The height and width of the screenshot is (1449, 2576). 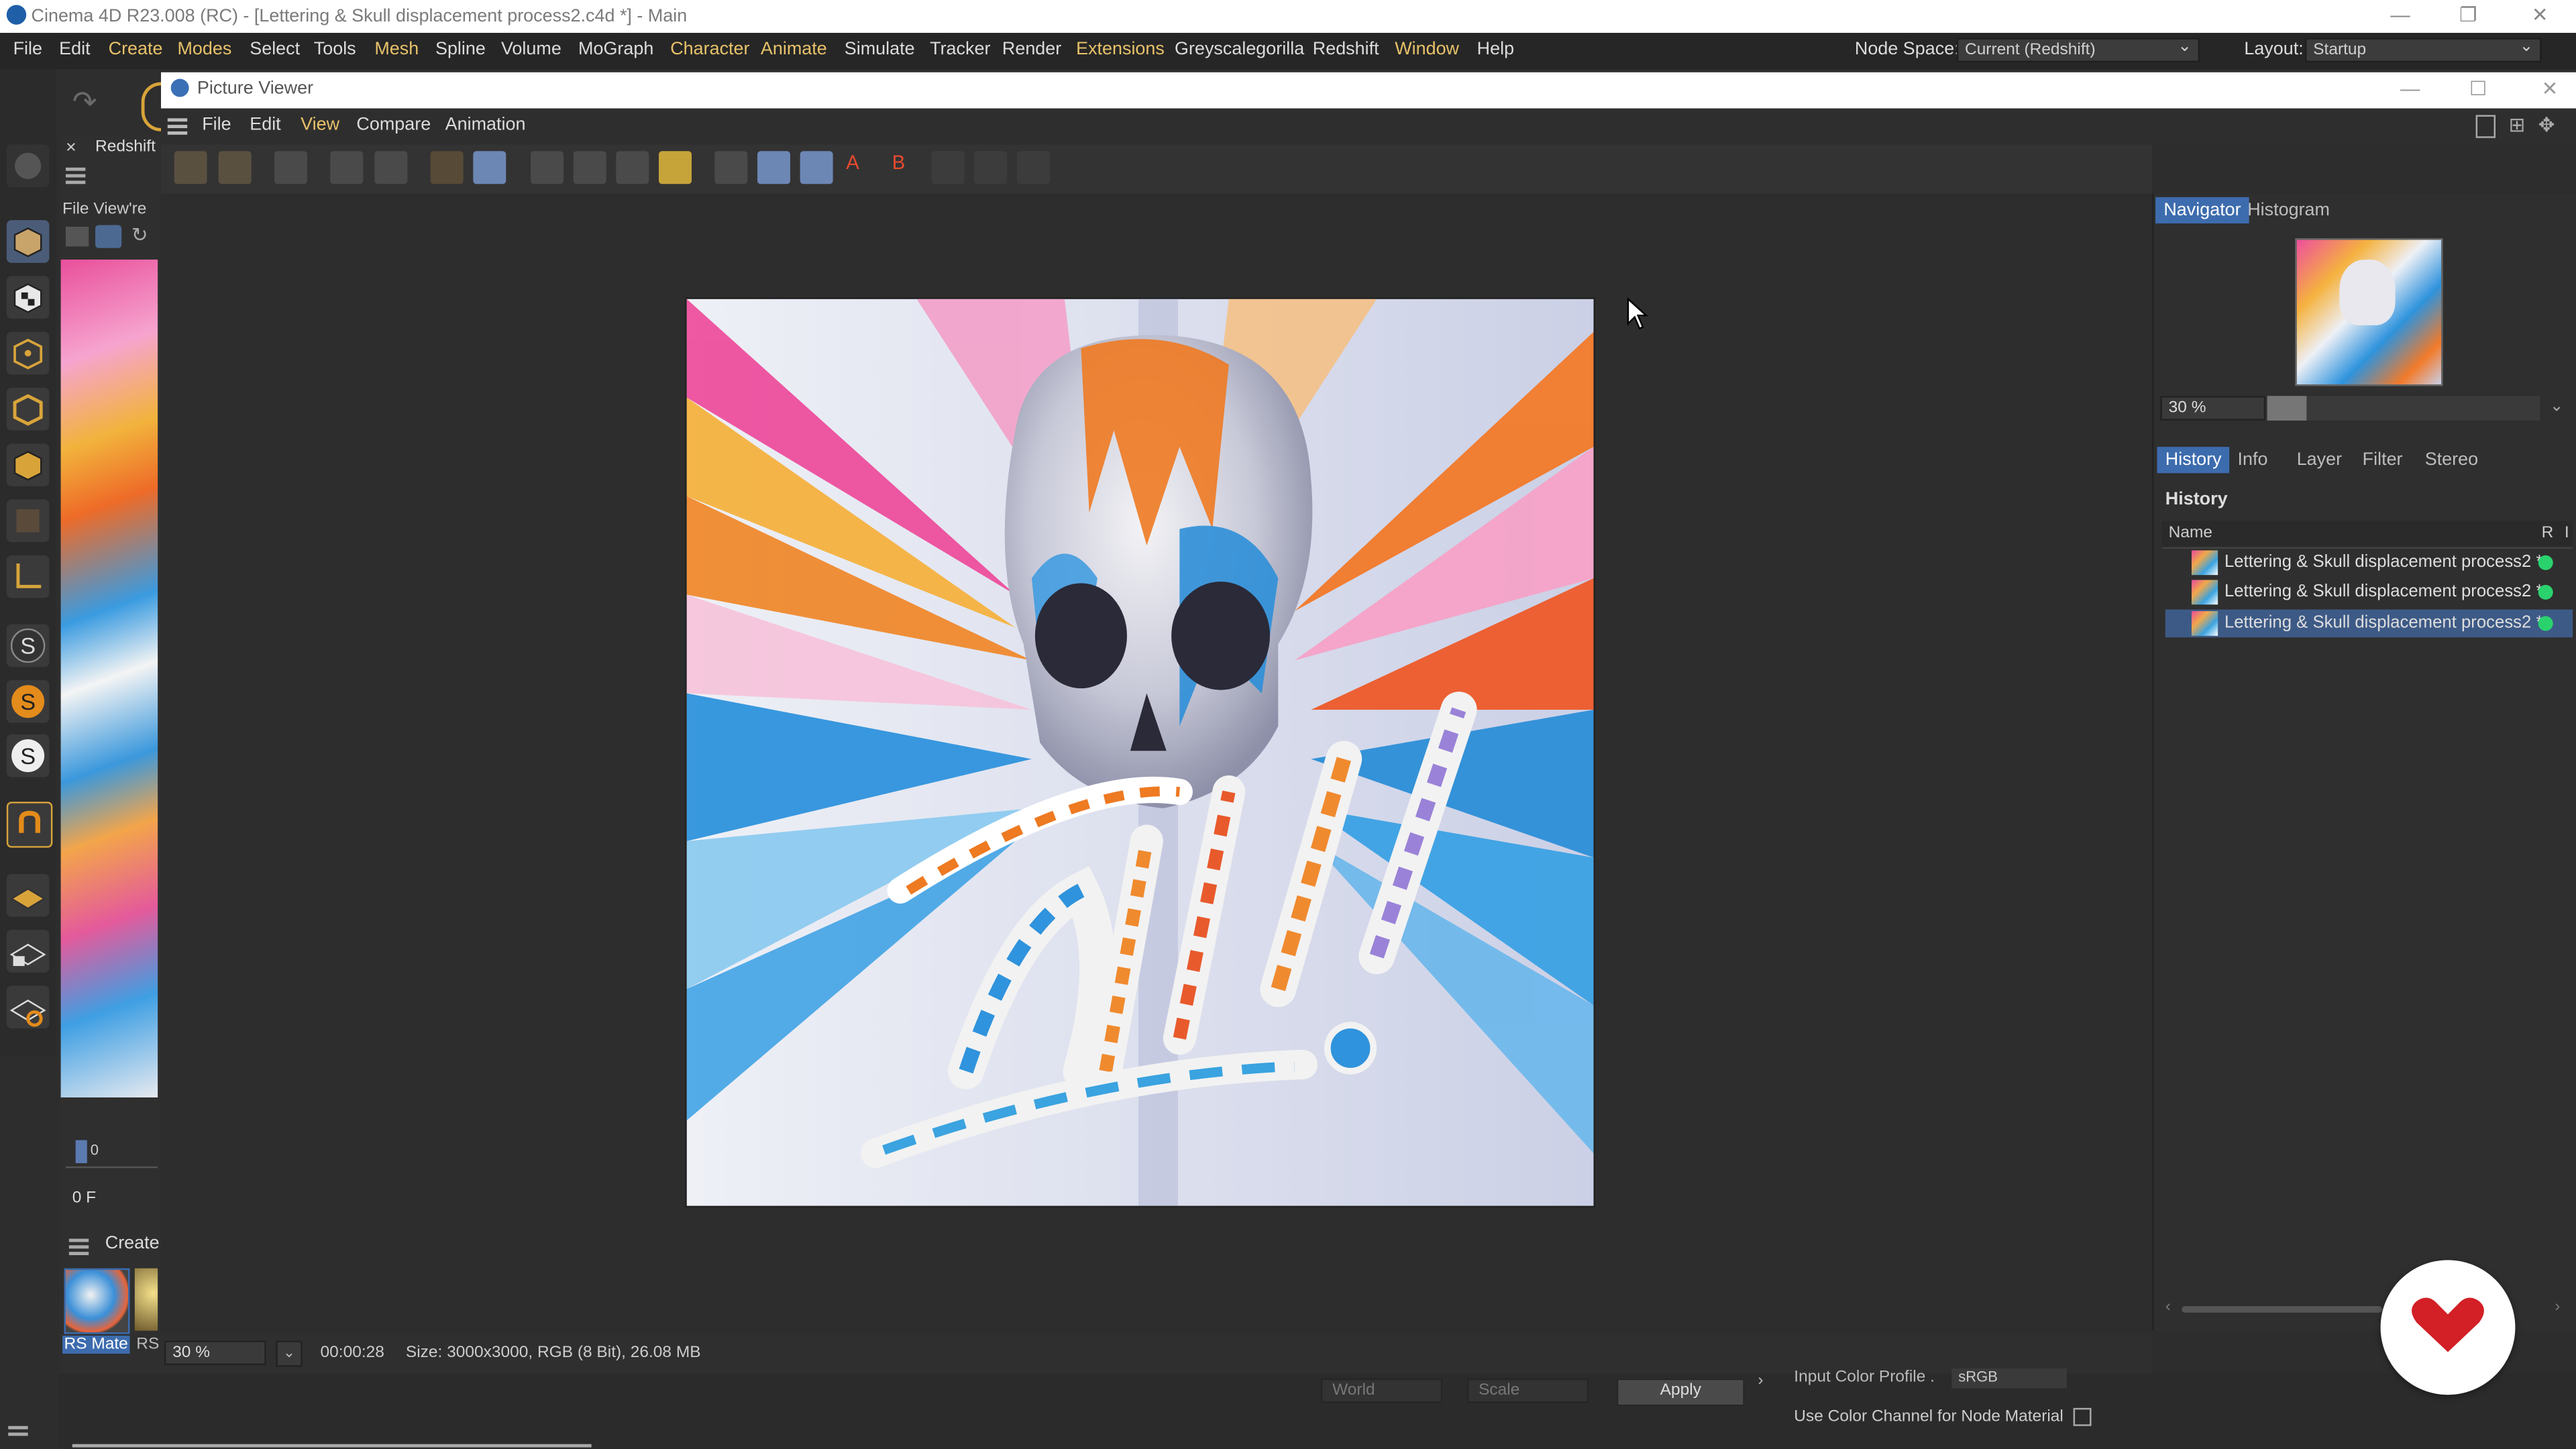 I want to click on restore-button: ❐, so click(x=2468, y=14).